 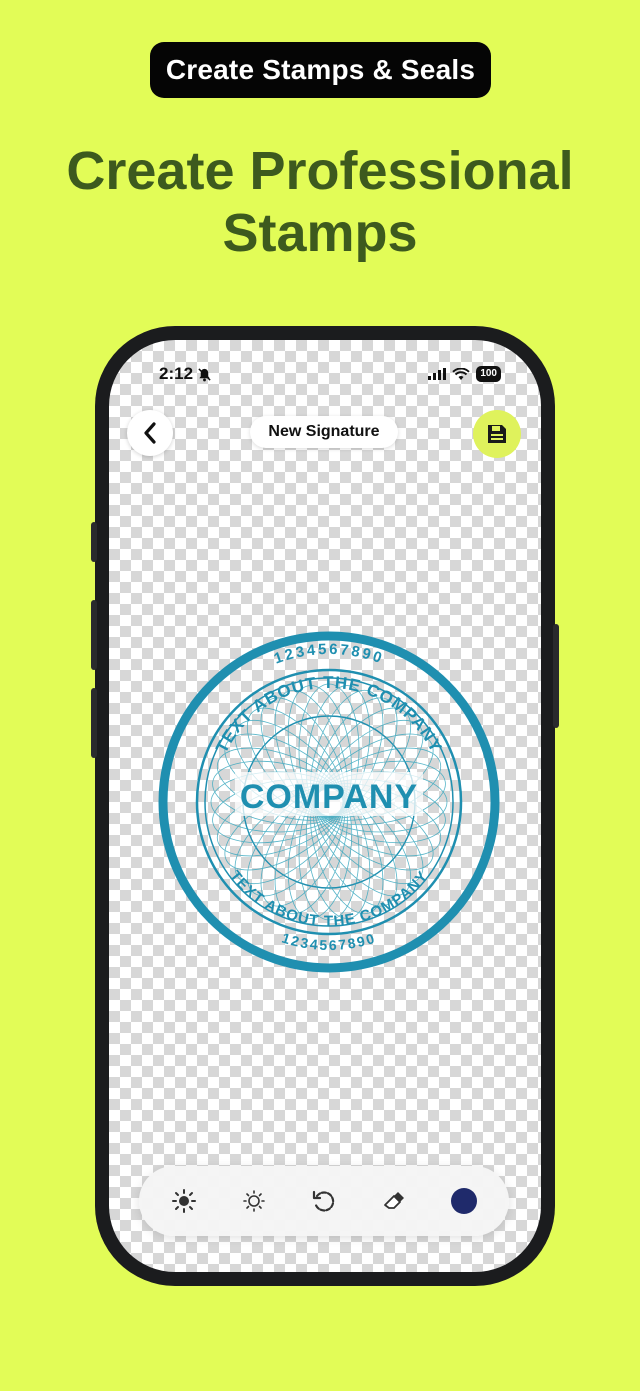 I want to click on seal-company-text-bottom: TEXT ABOUT THE COMPANY, so click(x=329, y=899).